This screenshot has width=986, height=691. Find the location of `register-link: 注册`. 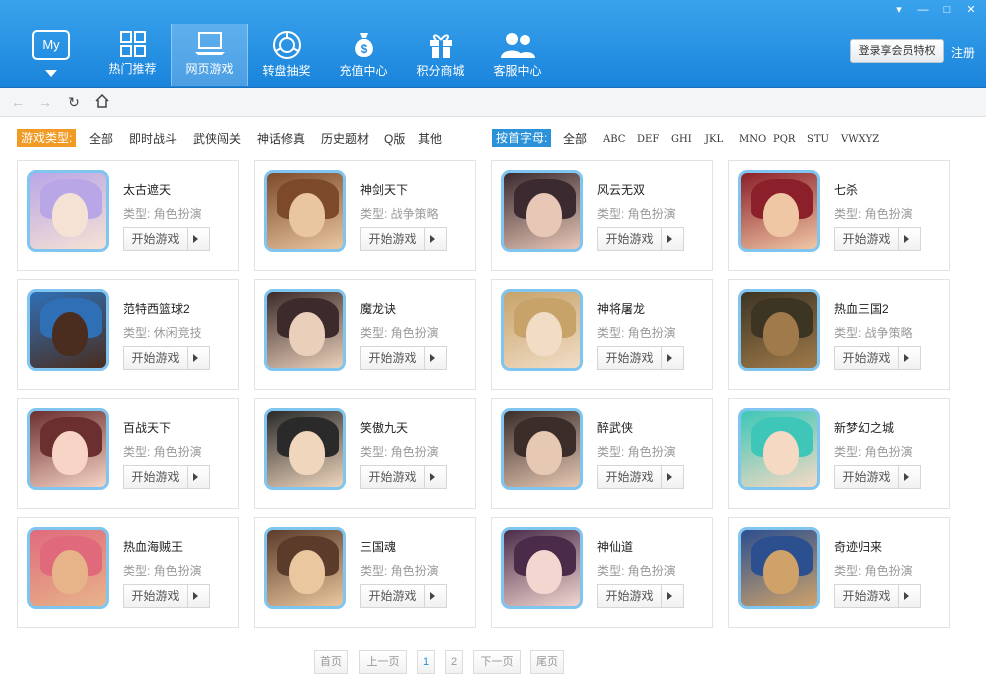

register-link: 注册 is located at coordinates (963, 52).